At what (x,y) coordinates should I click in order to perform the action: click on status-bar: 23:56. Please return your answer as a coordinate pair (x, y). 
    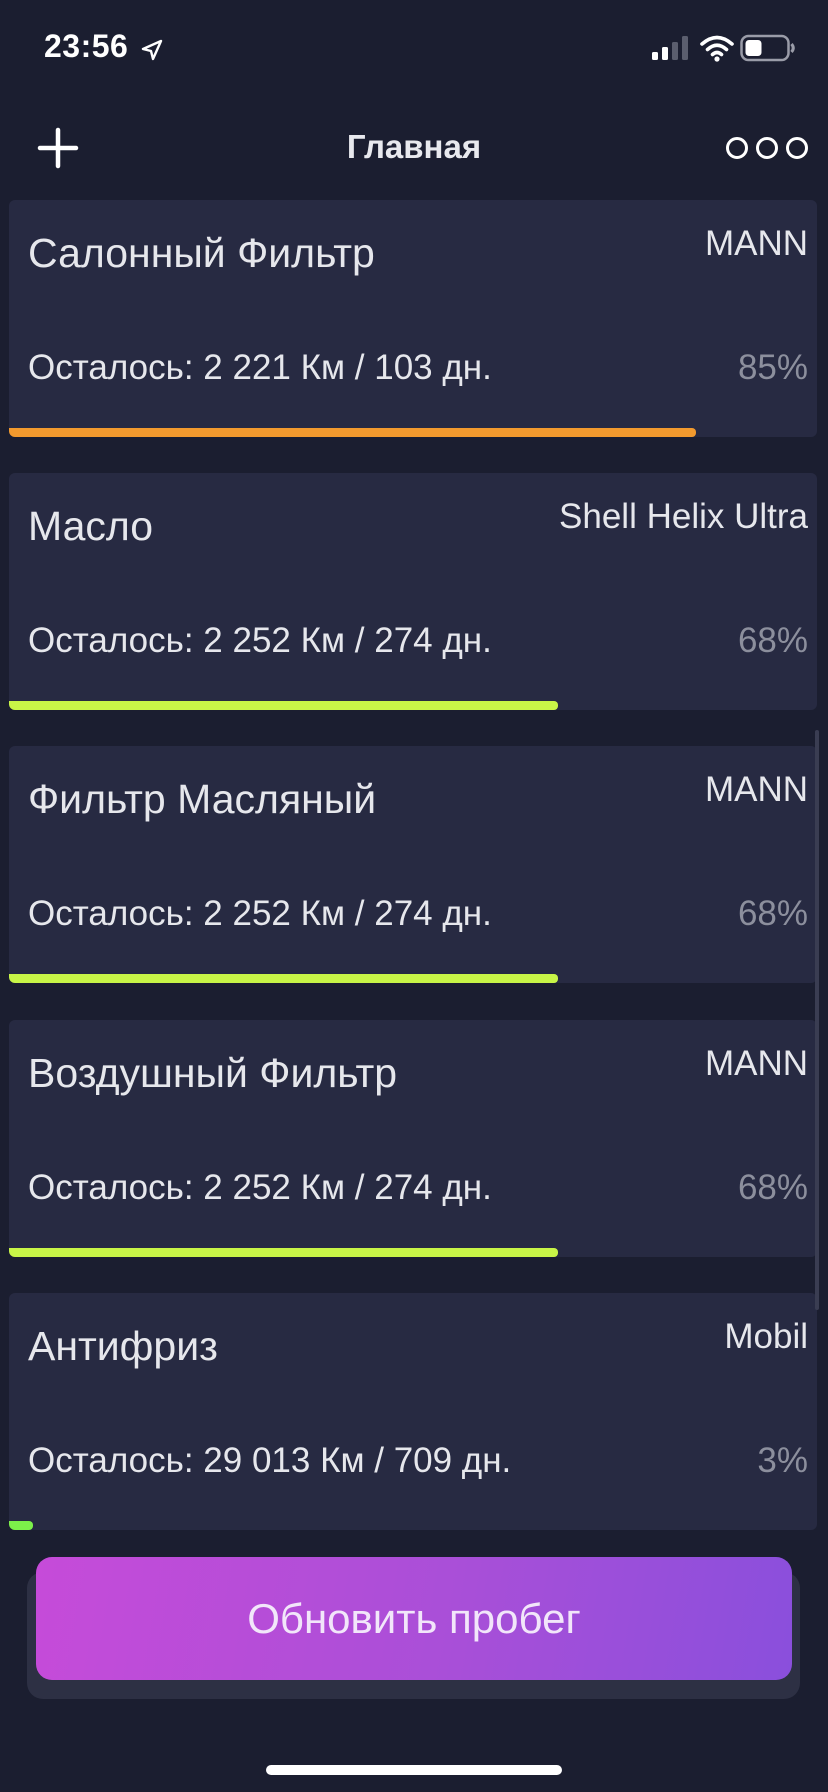
    Looking at the image, I should click on (414, 50).